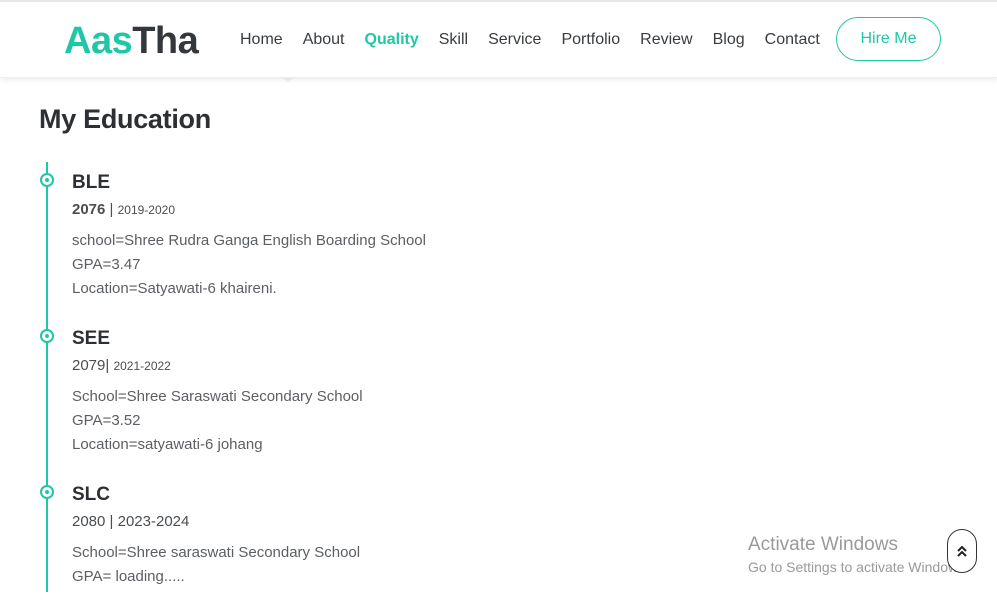 The image size is (997, 609). I want to click on education-title: SEE, so click(91, 338).